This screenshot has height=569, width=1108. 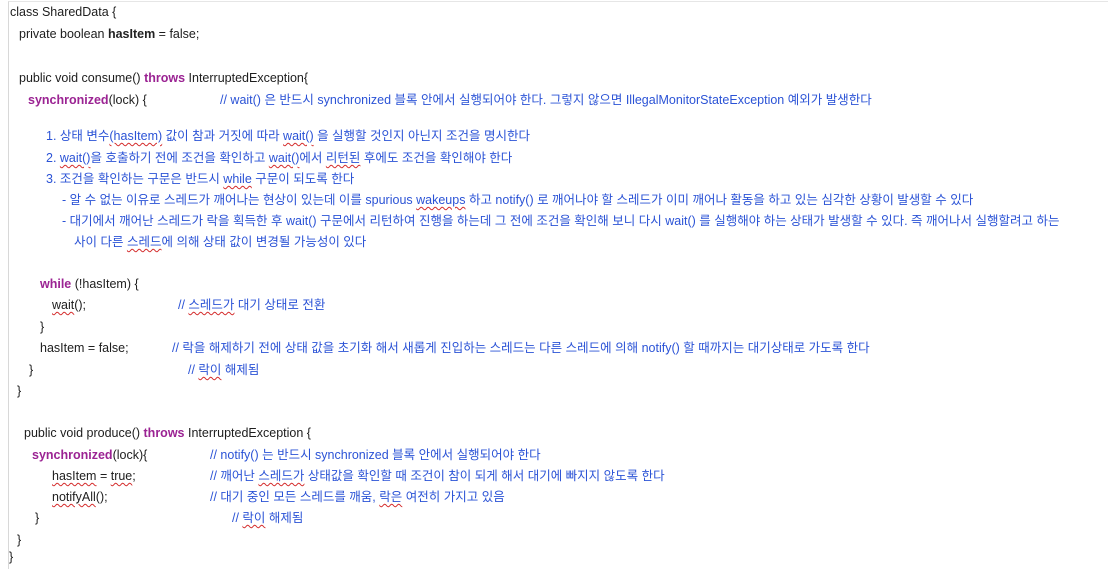 I want to click on consume-synchronized-block: synchronized(lock) {, so click(x=87, y=100).